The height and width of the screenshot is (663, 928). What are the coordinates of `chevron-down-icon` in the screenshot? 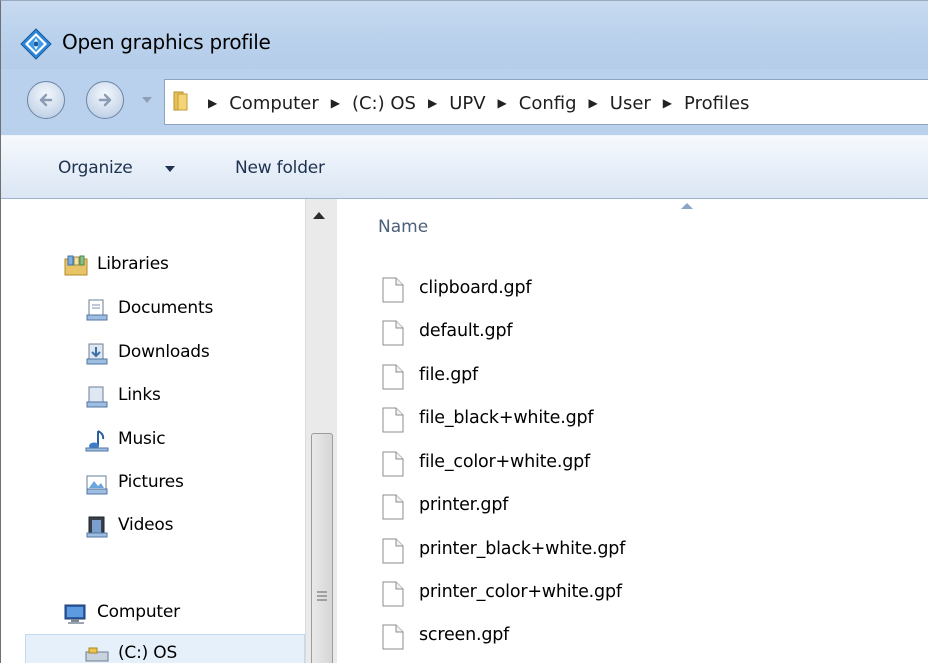 It's located at (170, 169).